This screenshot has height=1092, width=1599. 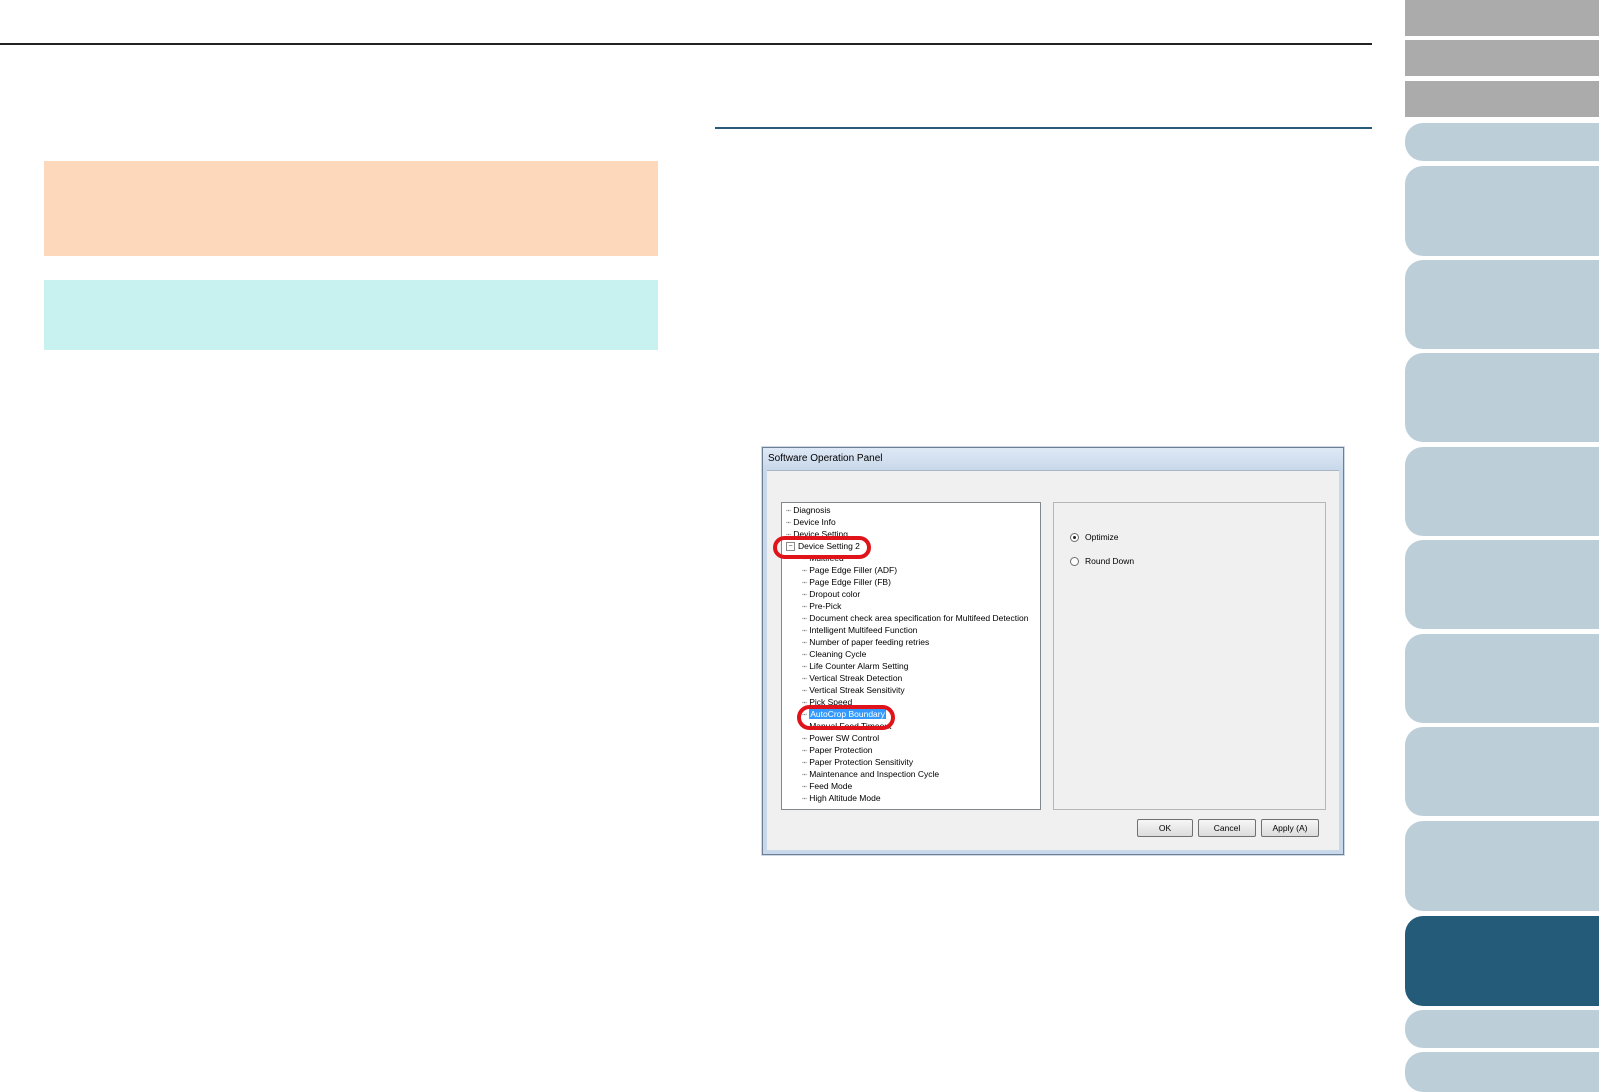 What do you see at coordinates (1074, 538) in the screenshot?
I see `radio-checked-icon` at bounding box center [1074, 538].